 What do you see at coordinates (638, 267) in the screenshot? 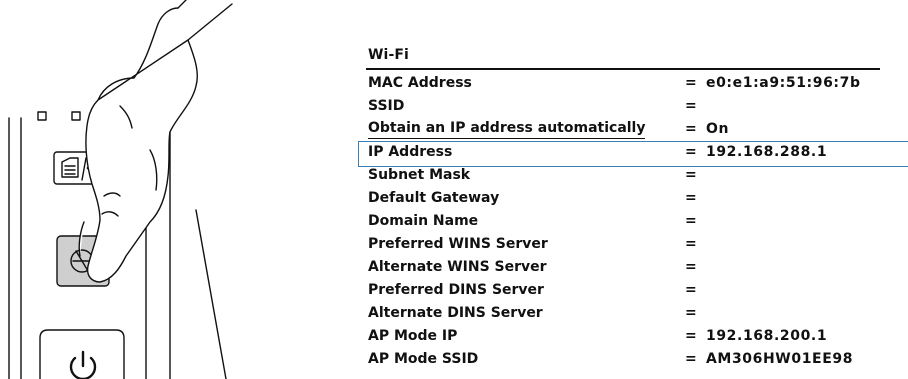
I see `report-row: Alternate WINS Server =` at bounding box center [638, 267].